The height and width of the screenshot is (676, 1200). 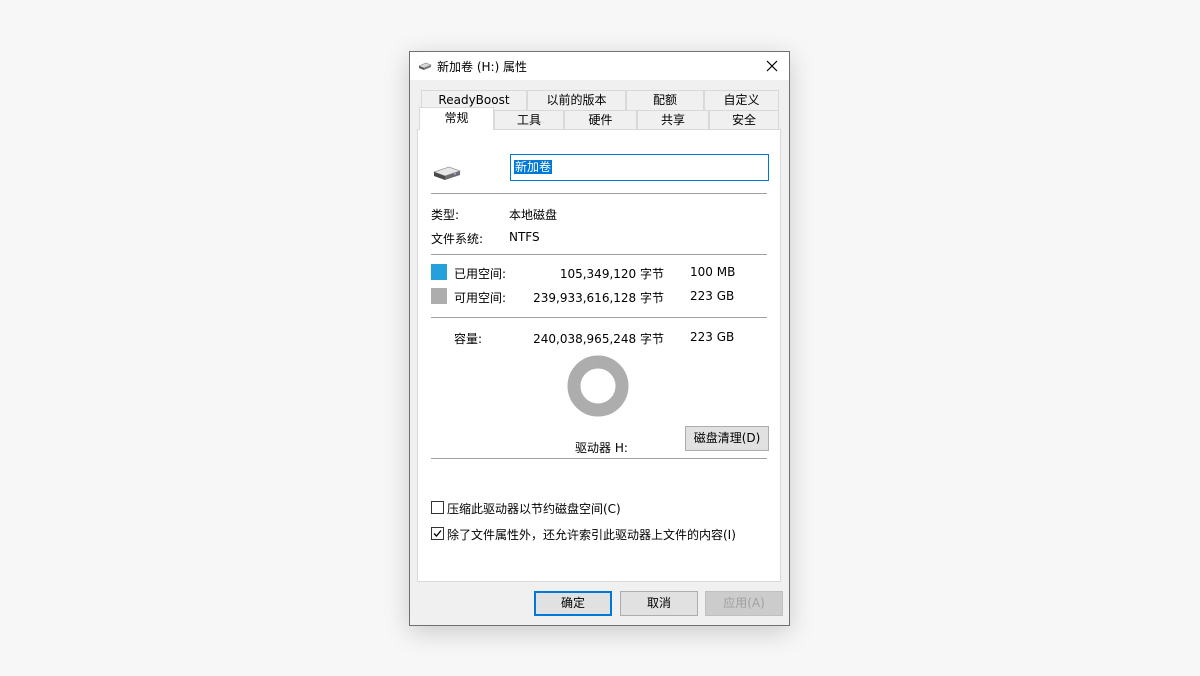 I want to click on close-button, so click(x=772, y=66).